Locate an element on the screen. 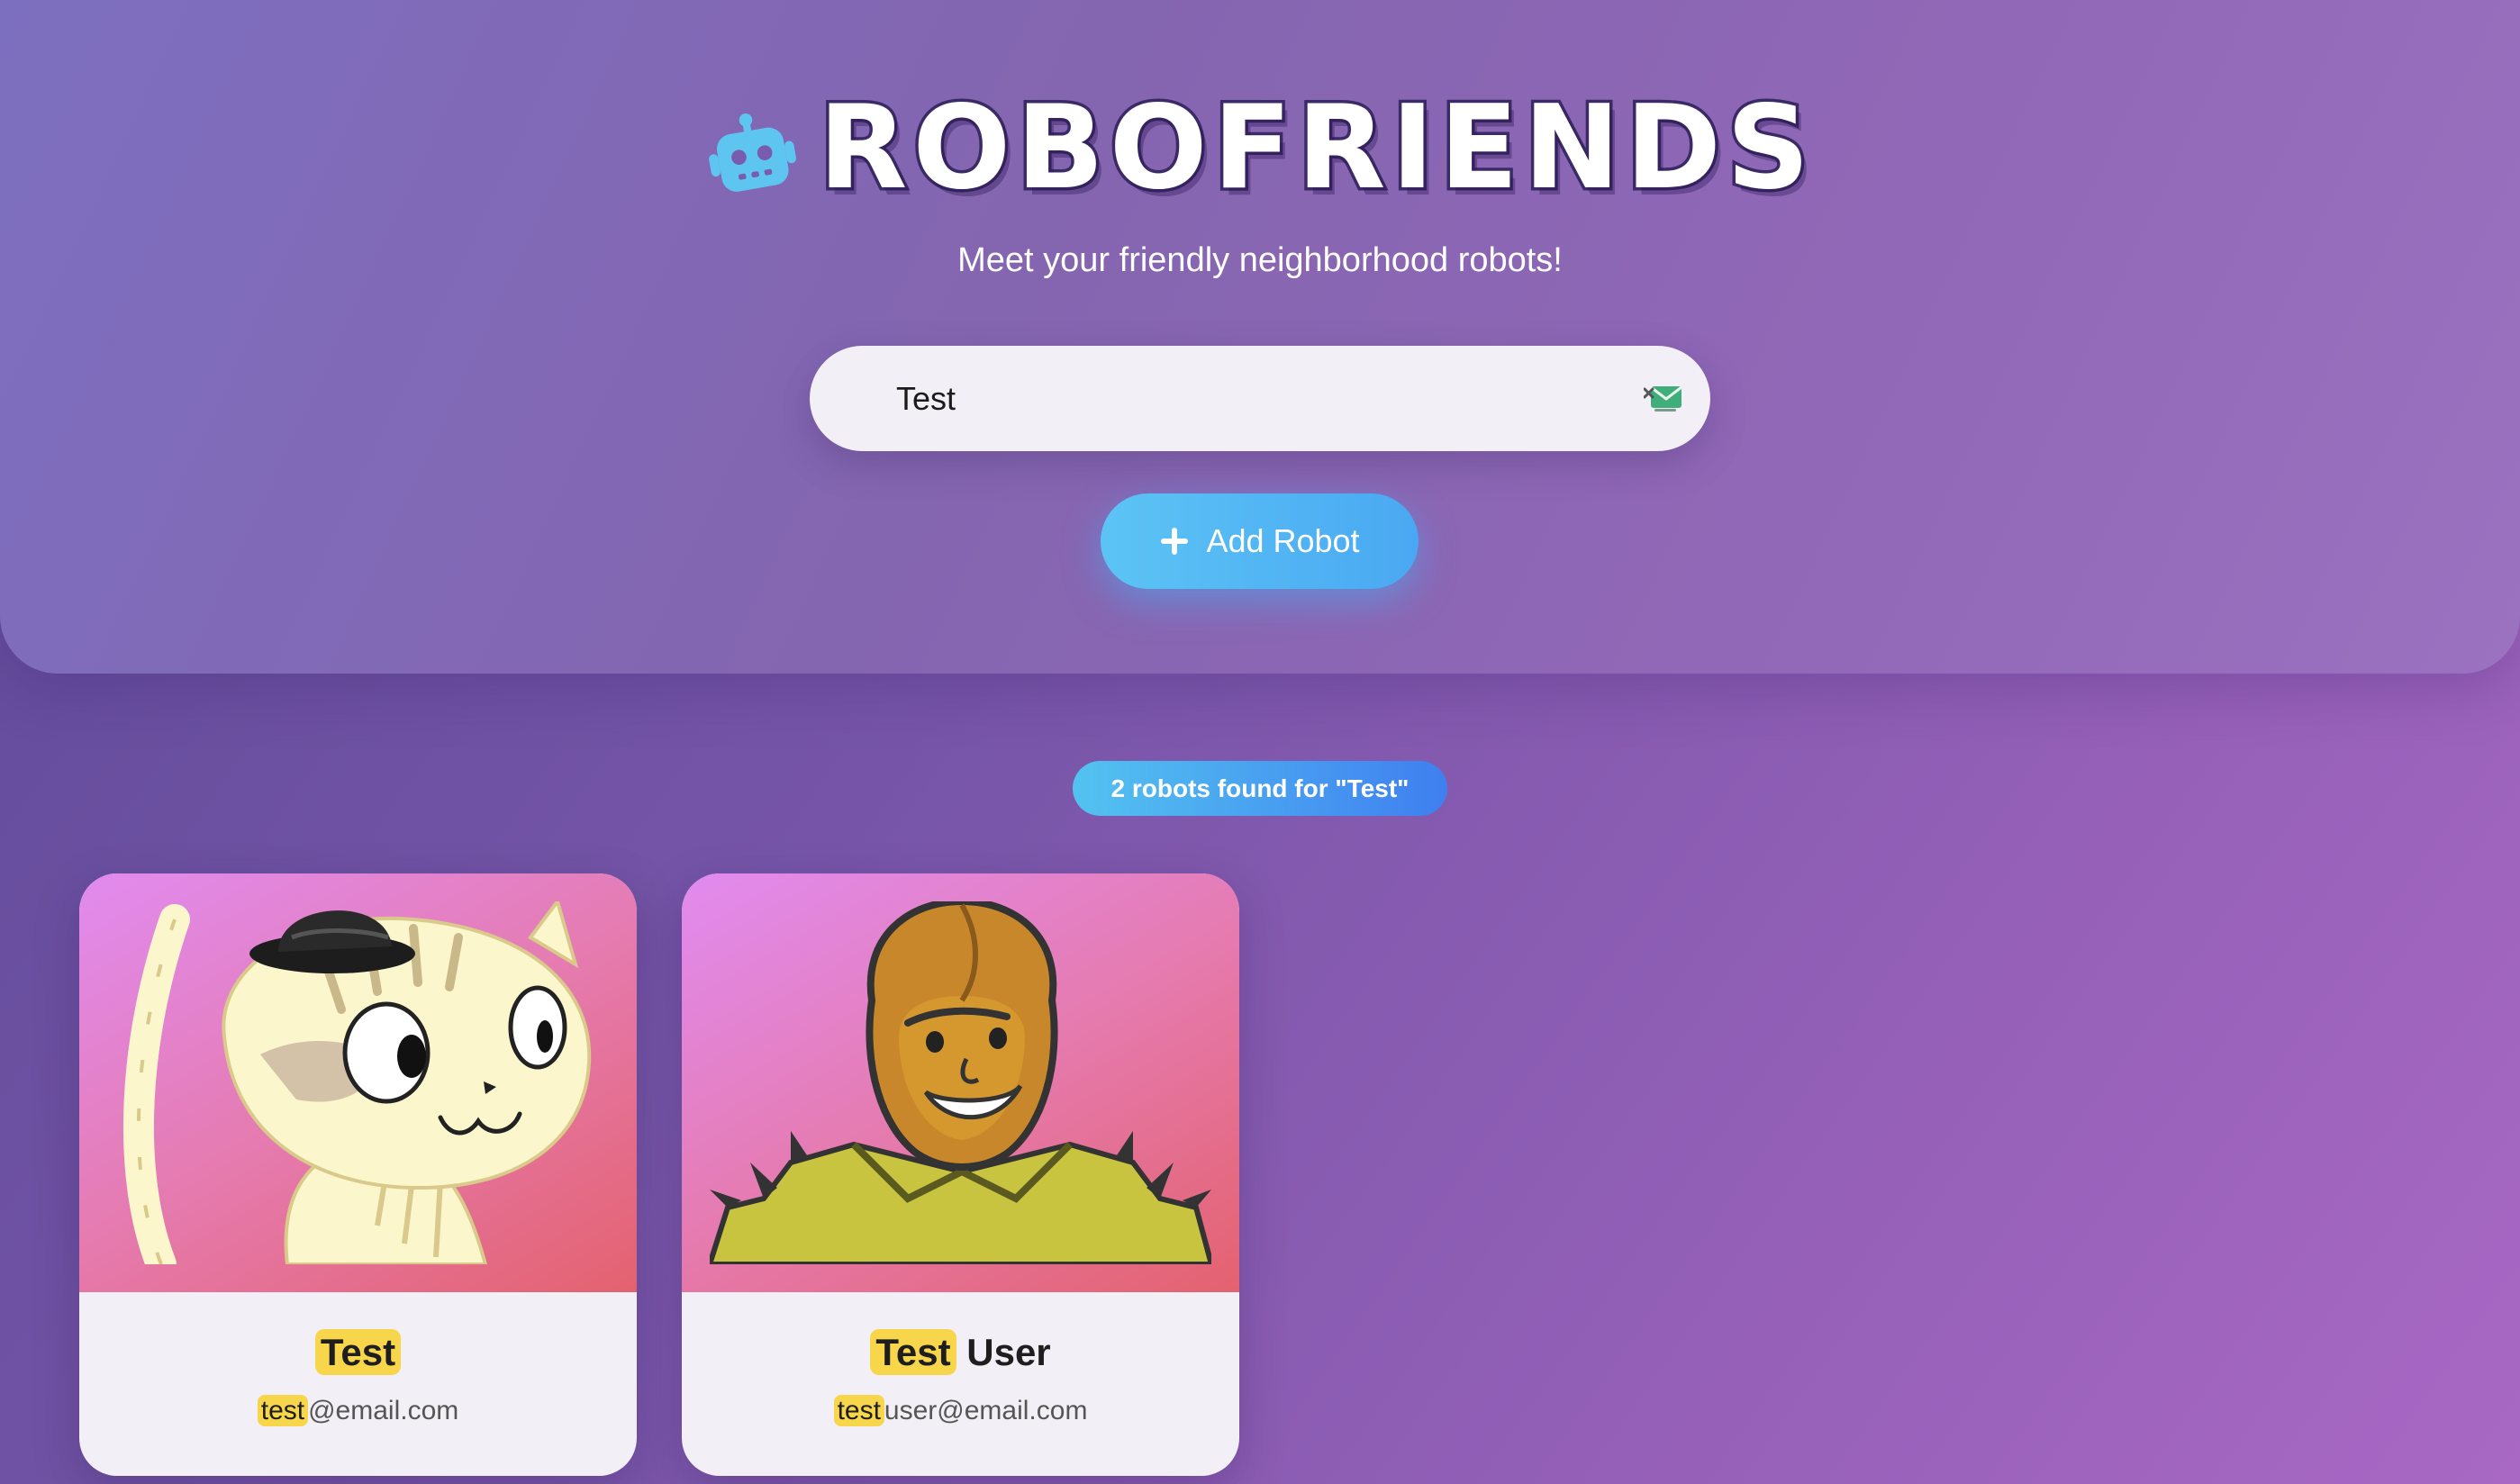  robot-avatar-image is located at coordinates (961, 1082).